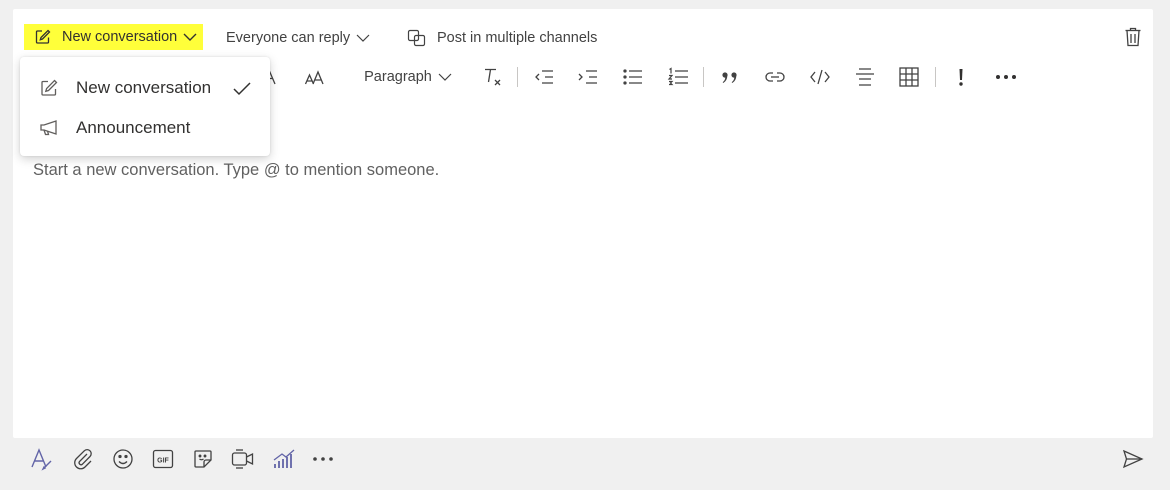 Image resolution: width=1170 pixels, height=490 pixels. What do you see at coordinates (730, 77) in the screenshot?
I see `quote-icon` at bounding box center [730, 77].